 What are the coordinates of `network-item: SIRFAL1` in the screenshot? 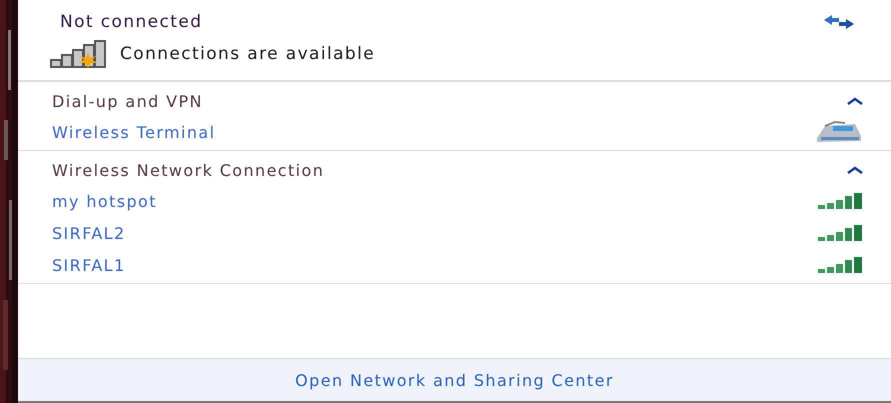 It's located at (457, 265).